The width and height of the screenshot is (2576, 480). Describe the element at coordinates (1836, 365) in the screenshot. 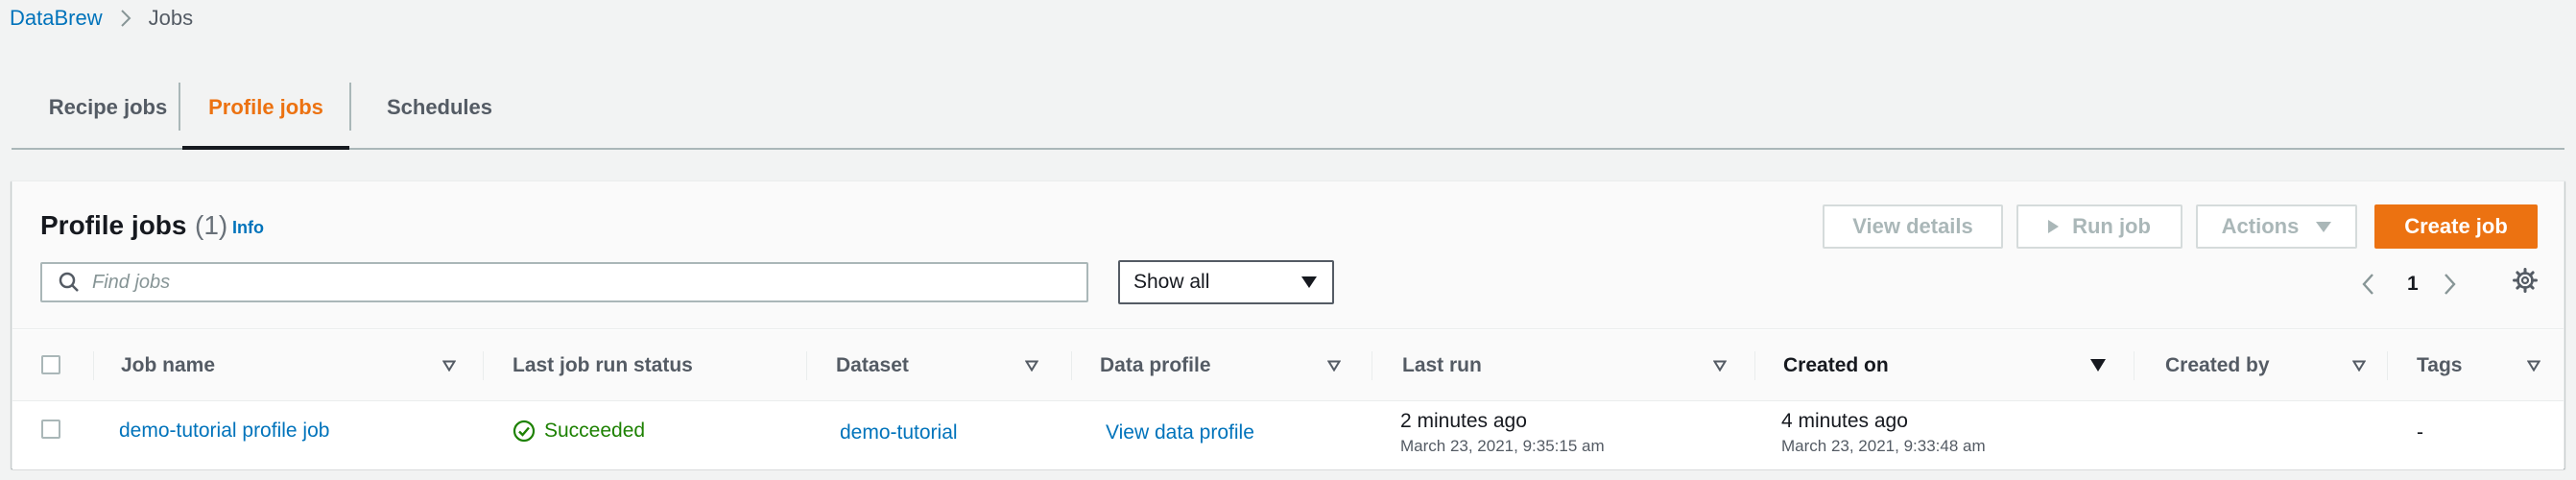

I see `column-header-created-on: Created on` at that location.